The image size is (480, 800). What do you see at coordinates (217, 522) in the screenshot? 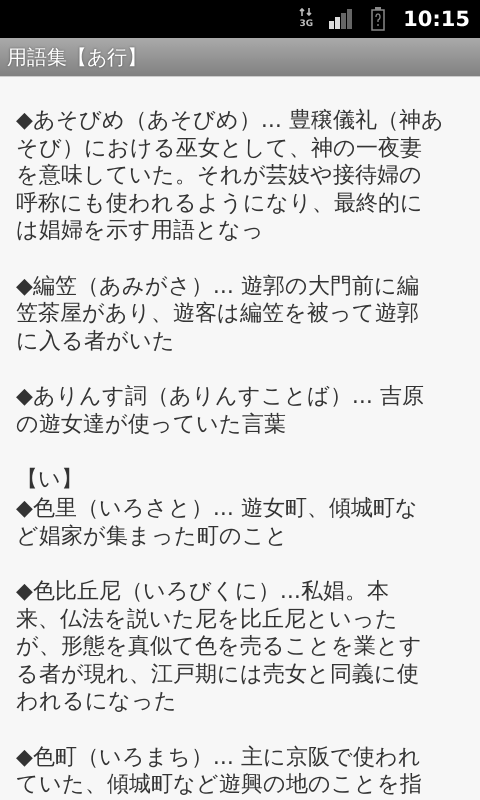
I see `glossary-entry: ◆色里（いろさと）... 遊女町、傾城町な ど娼家が集まった町のこと` at bounding box center [217, 522].